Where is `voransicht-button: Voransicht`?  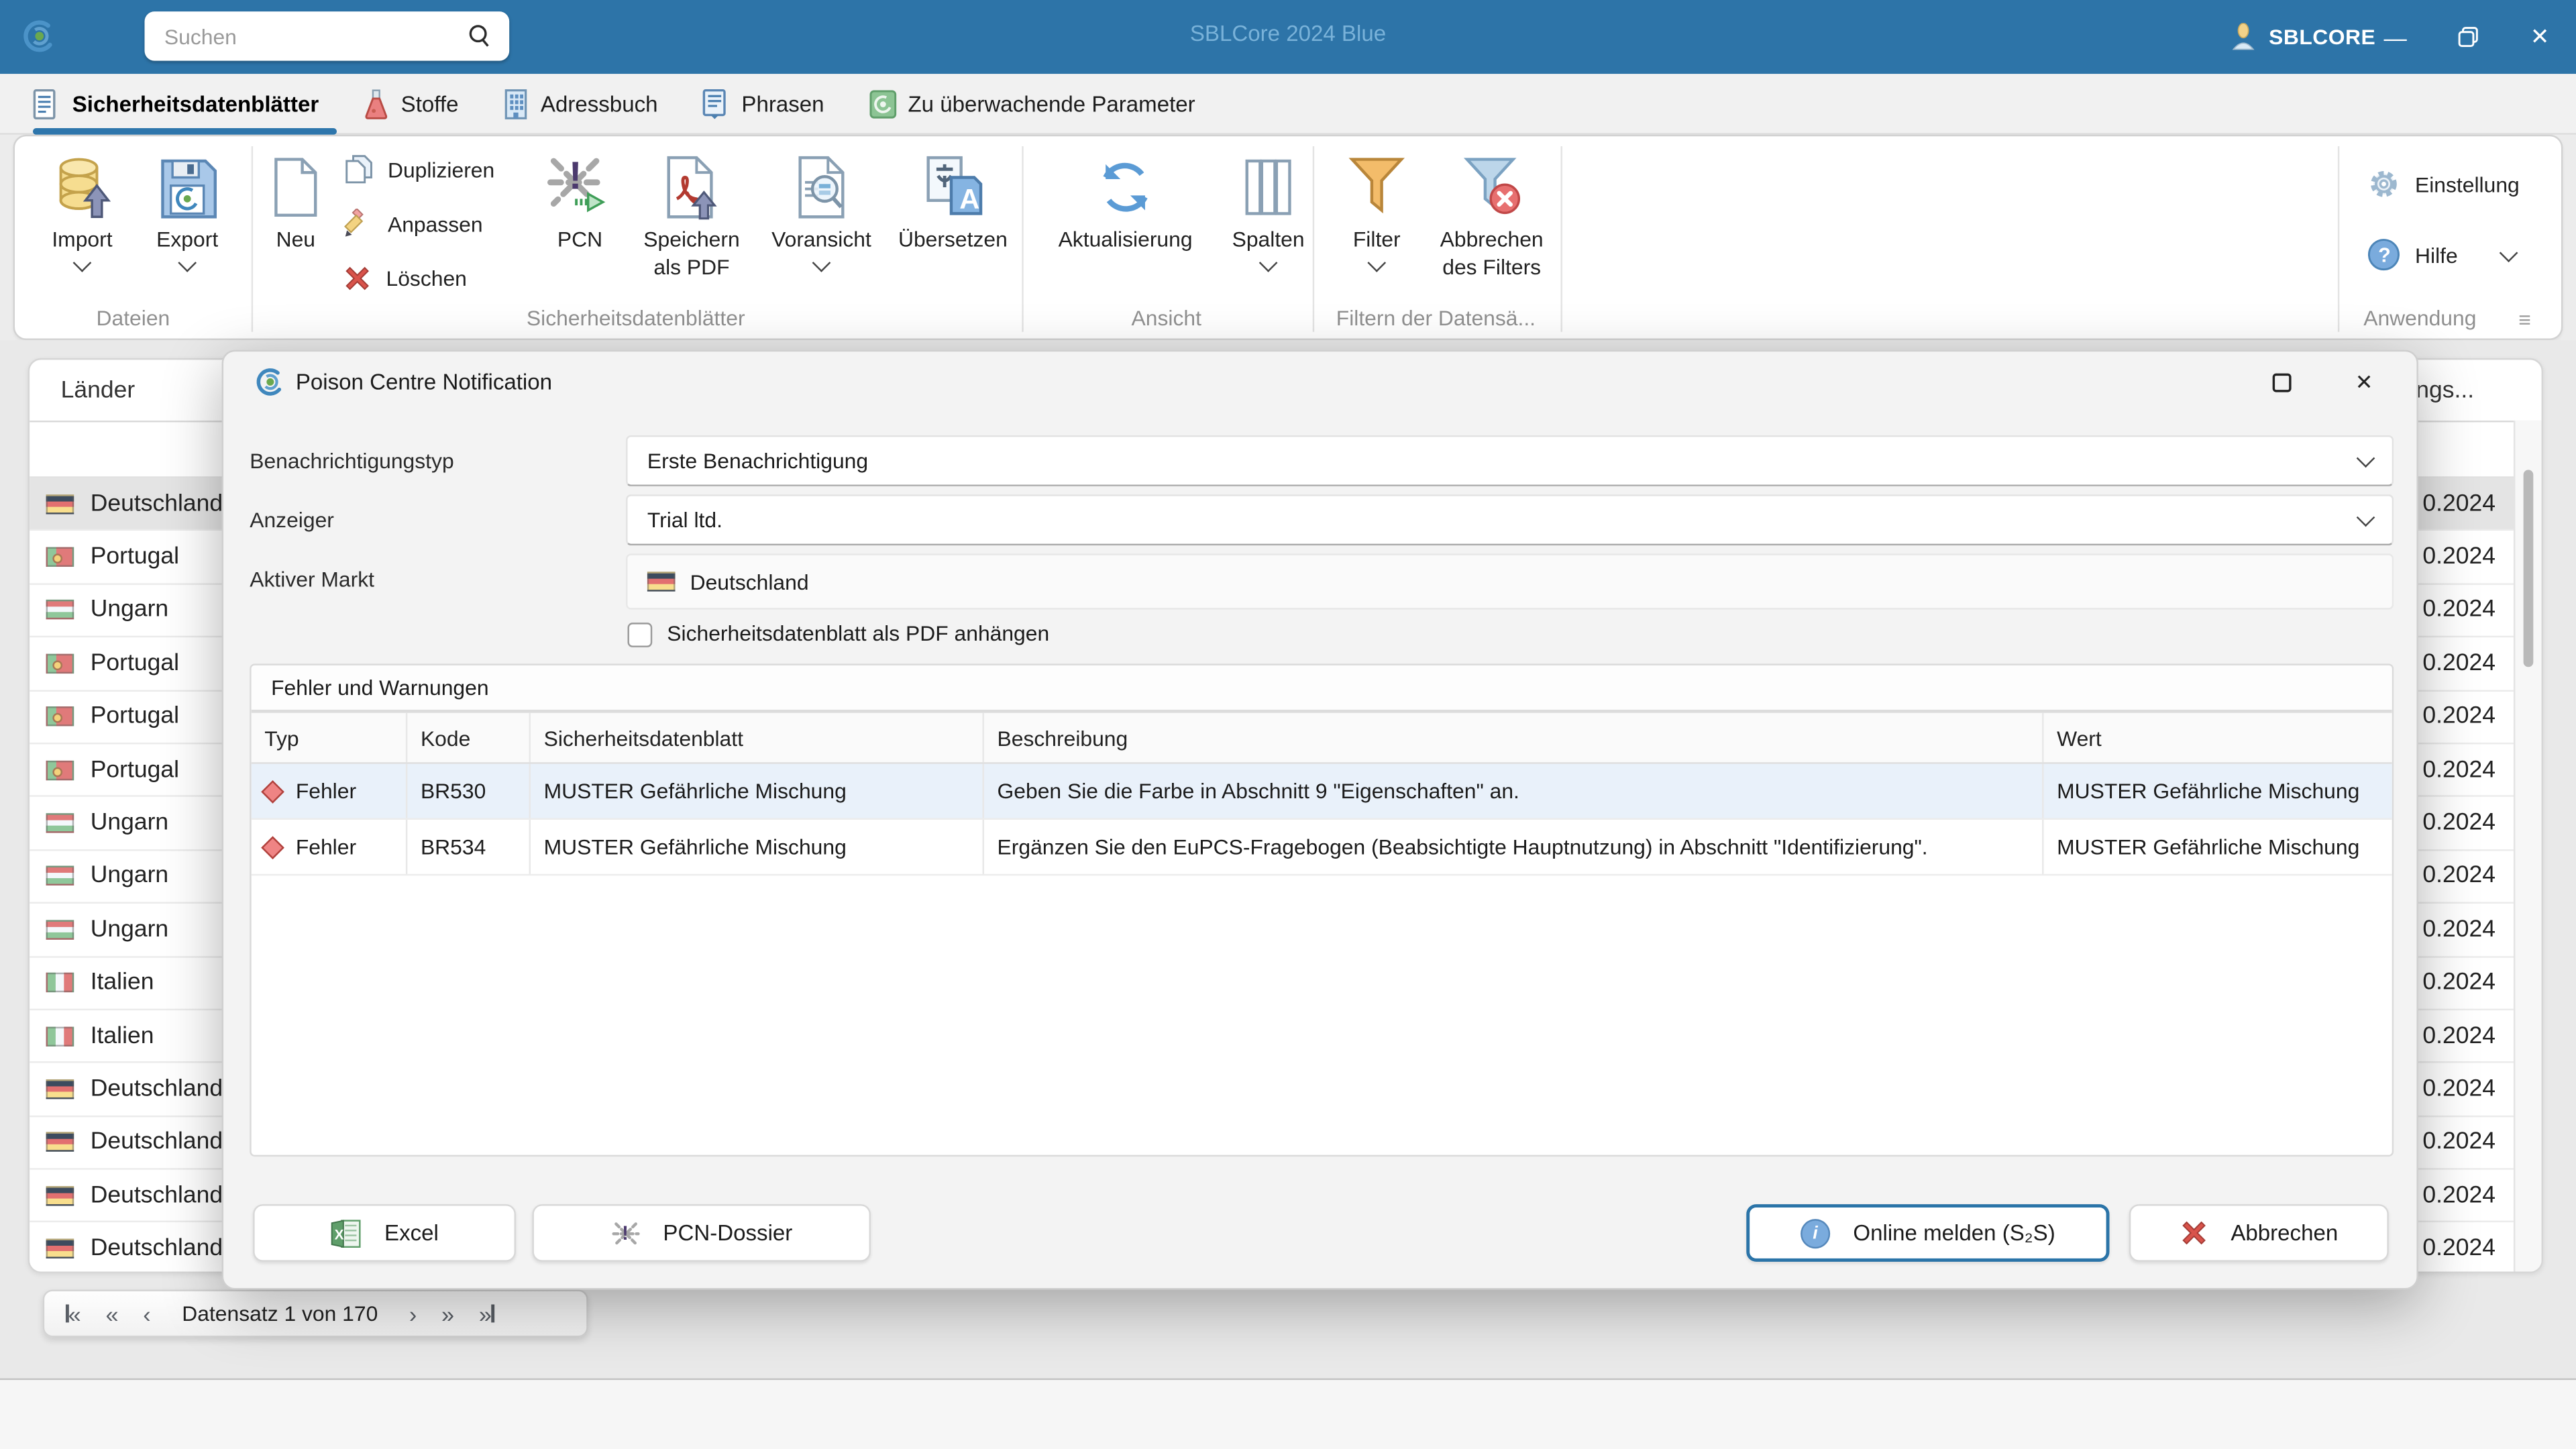 voransicht-button: Voransicht is located at coordinates (821, 211).